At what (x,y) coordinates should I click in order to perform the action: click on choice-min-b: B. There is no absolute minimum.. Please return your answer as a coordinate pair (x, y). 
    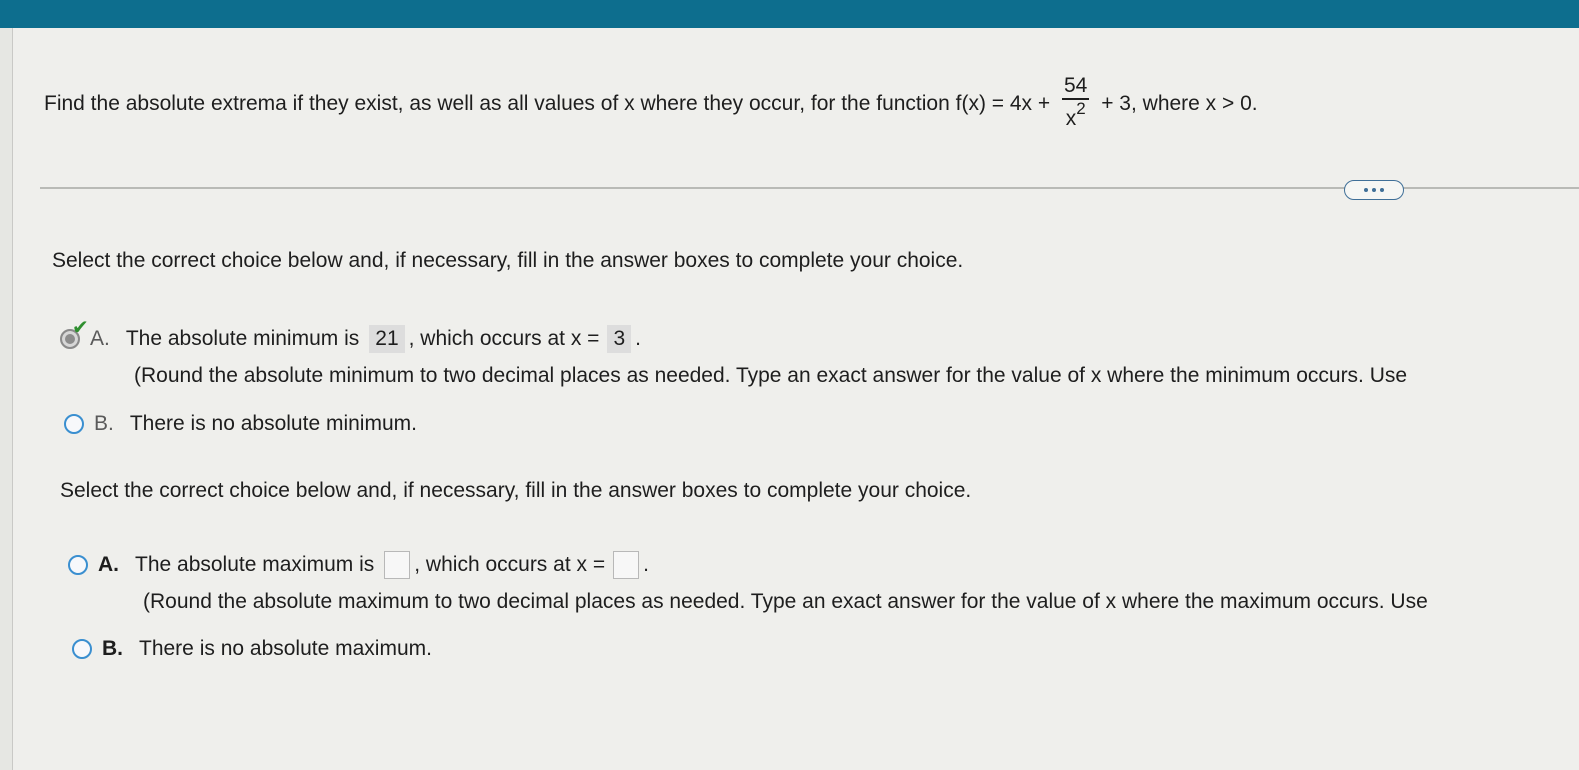
    Looking at the image, I should click on (240, 424).